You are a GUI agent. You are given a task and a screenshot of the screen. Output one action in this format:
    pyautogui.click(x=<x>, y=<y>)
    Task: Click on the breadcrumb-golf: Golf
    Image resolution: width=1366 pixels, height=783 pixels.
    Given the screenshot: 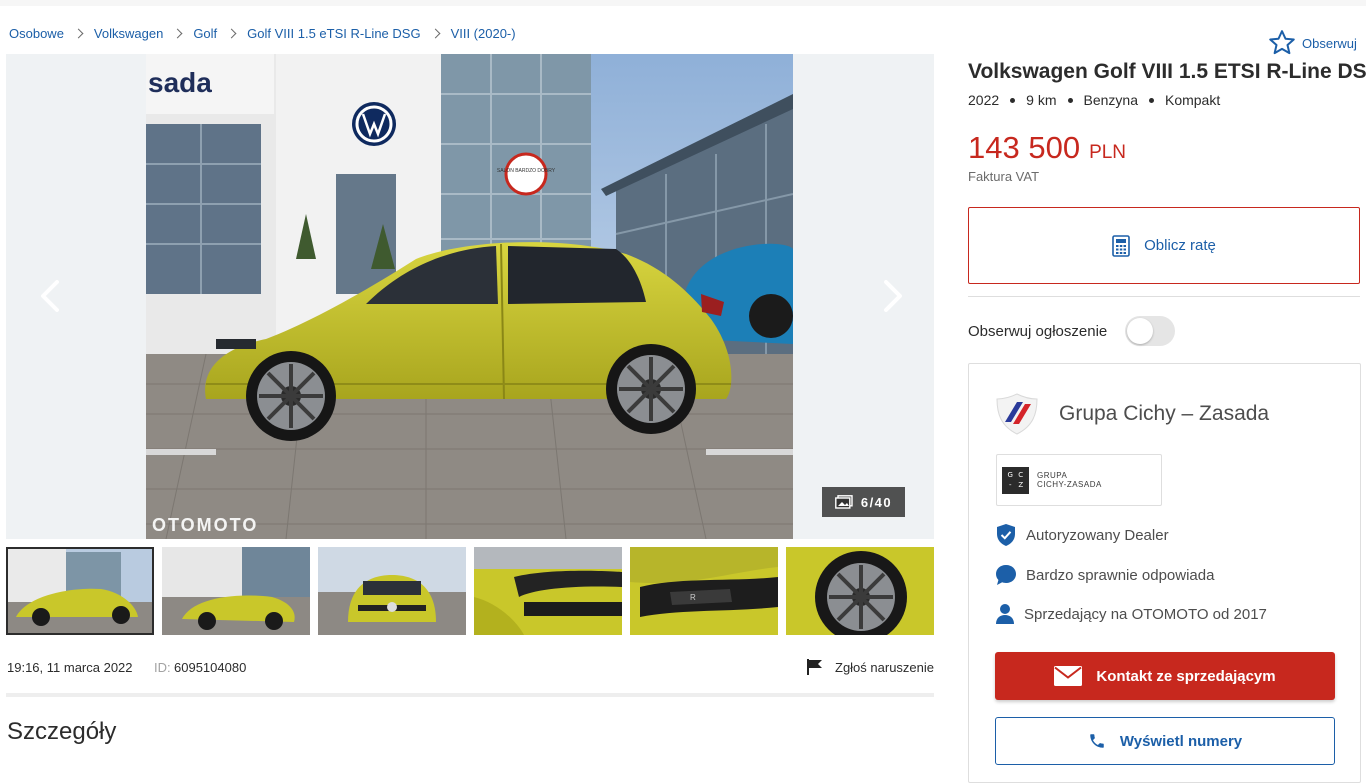 What is the action you would take?
    pyautogui.click(x=205, y=33)
    